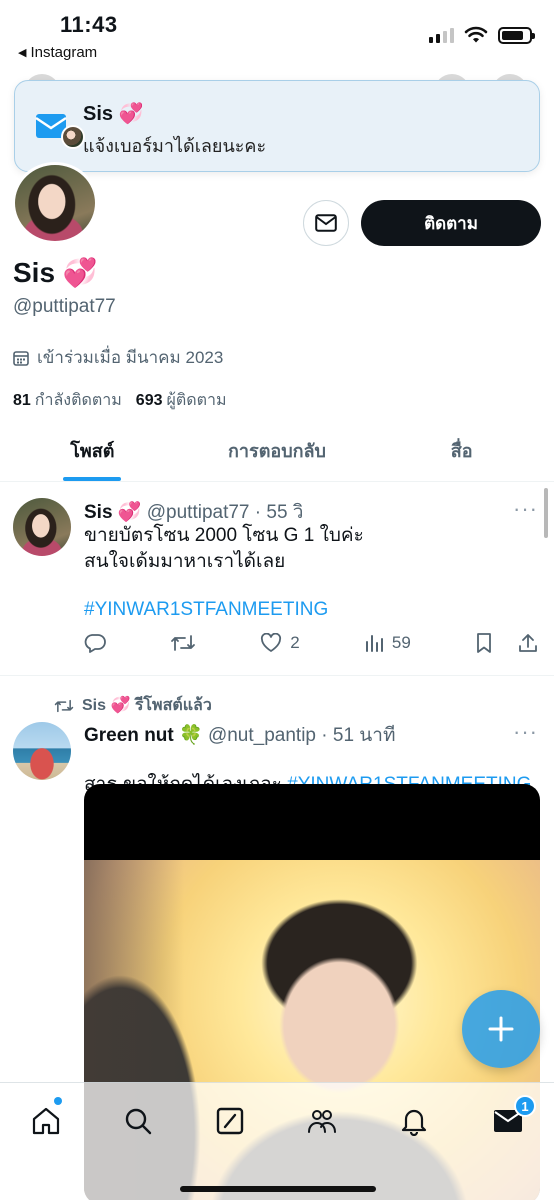  I want to click on nav-search, so click(138, 1121).